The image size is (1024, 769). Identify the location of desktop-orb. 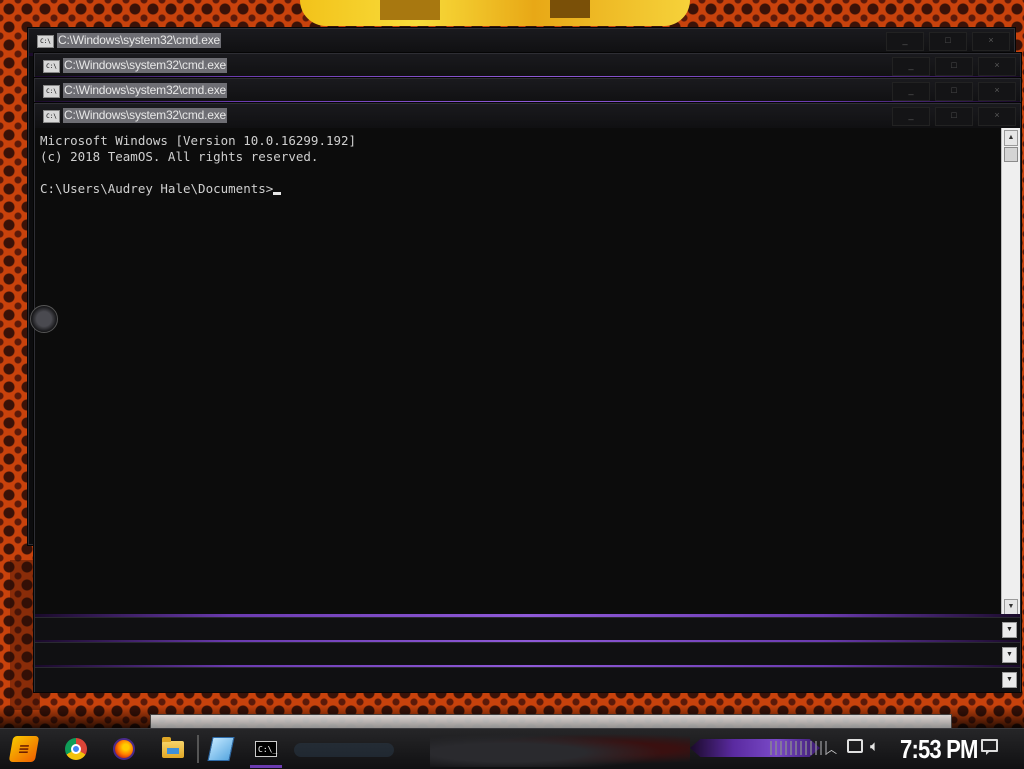
(44, 319).